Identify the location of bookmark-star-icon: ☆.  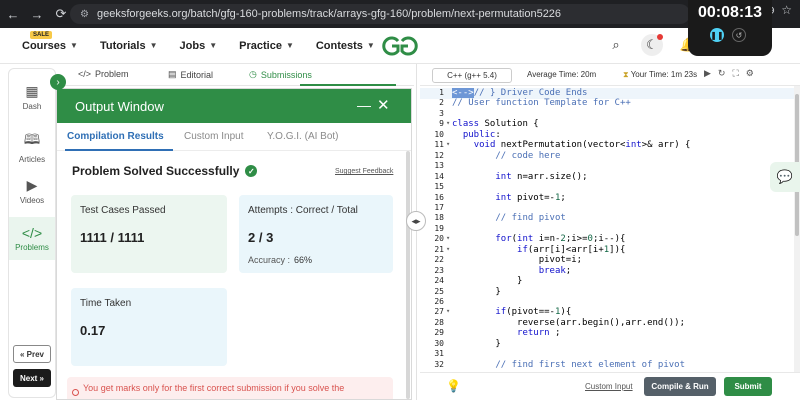
(786, 10).